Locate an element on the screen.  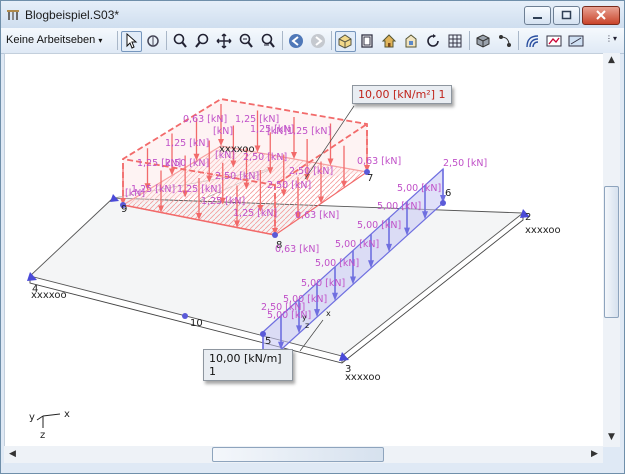
connections-icon is located at coordinates (505, 41).